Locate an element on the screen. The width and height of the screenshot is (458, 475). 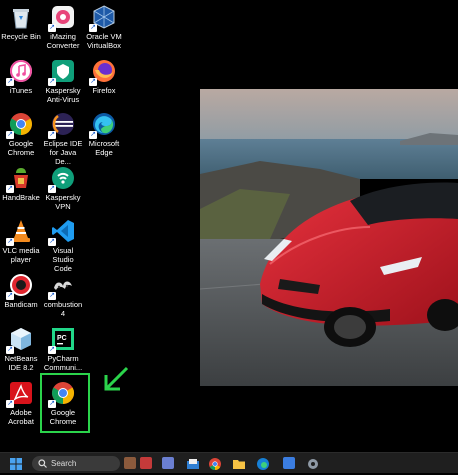
svg-text: PC is located at coordinates (62, 338).